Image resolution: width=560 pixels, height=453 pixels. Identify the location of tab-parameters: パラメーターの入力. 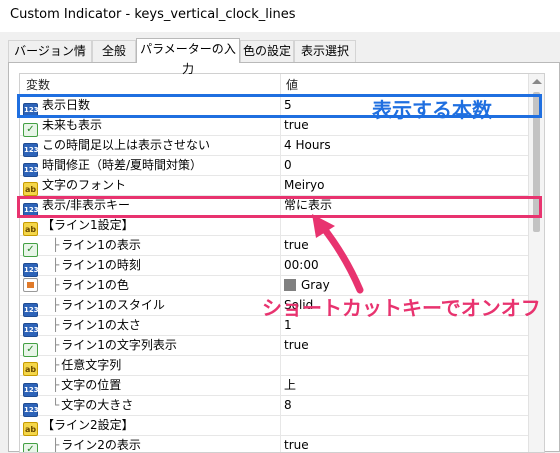
(188, 57).